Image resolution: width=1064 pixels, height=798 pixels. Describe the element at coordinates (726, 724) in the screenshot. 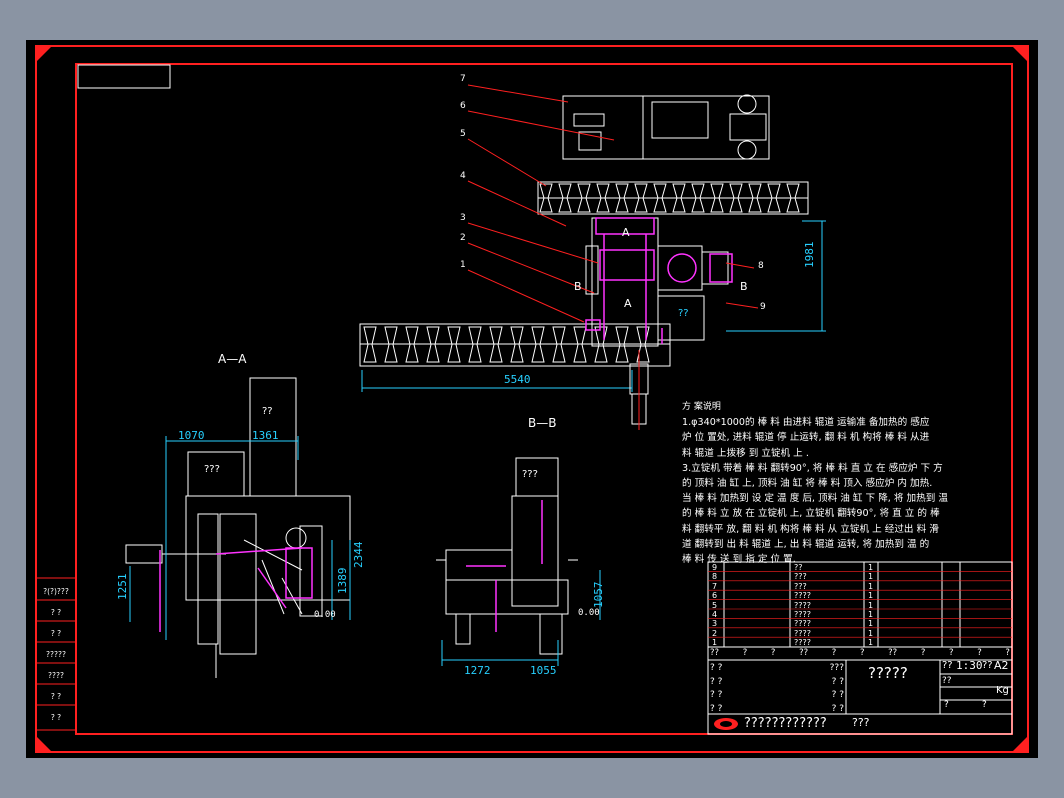

I see `title-logo` at that location.